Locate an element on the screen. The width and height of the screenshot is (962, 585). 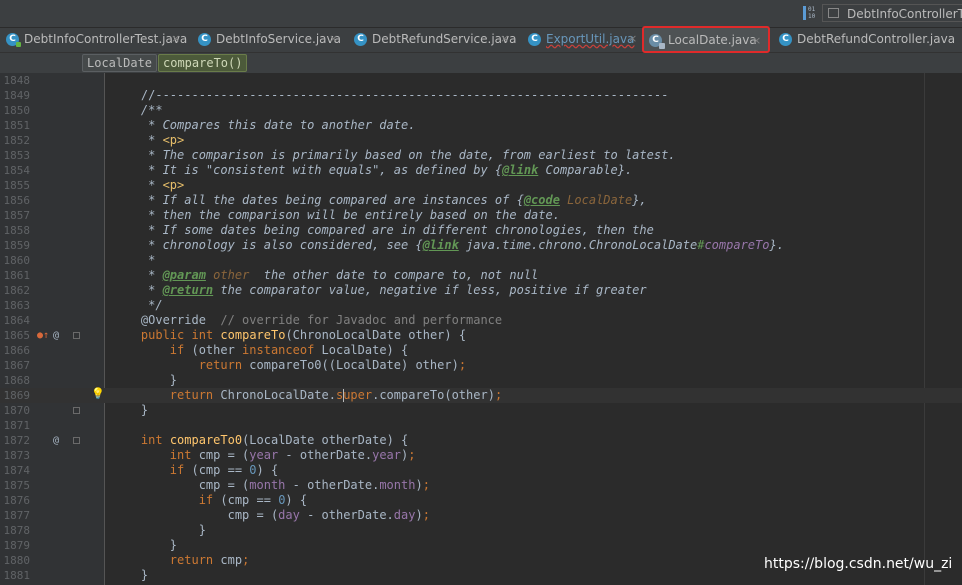
breadcrumb-method: compareTo() is located at coordinates (203, 63).